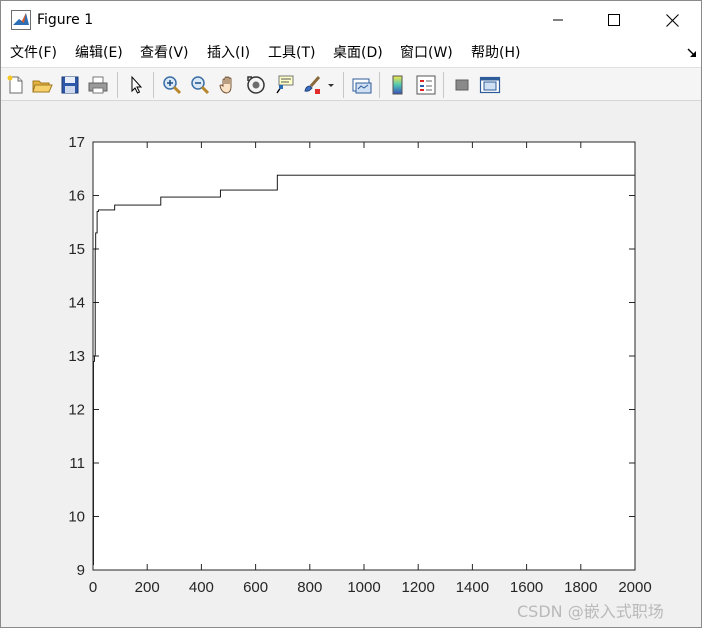 This screenshot has height=628, width=702. I want to click on print-button, so click(98, 85).